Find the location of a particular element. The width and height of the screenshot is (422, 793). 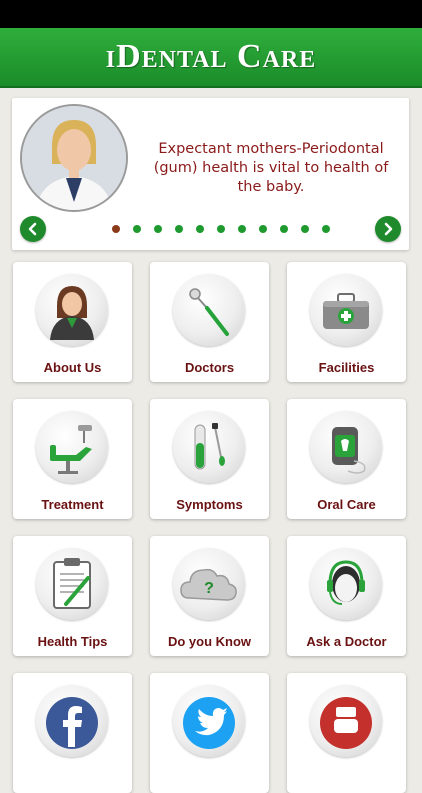

page-indicator is located at coordinates (221, 229).